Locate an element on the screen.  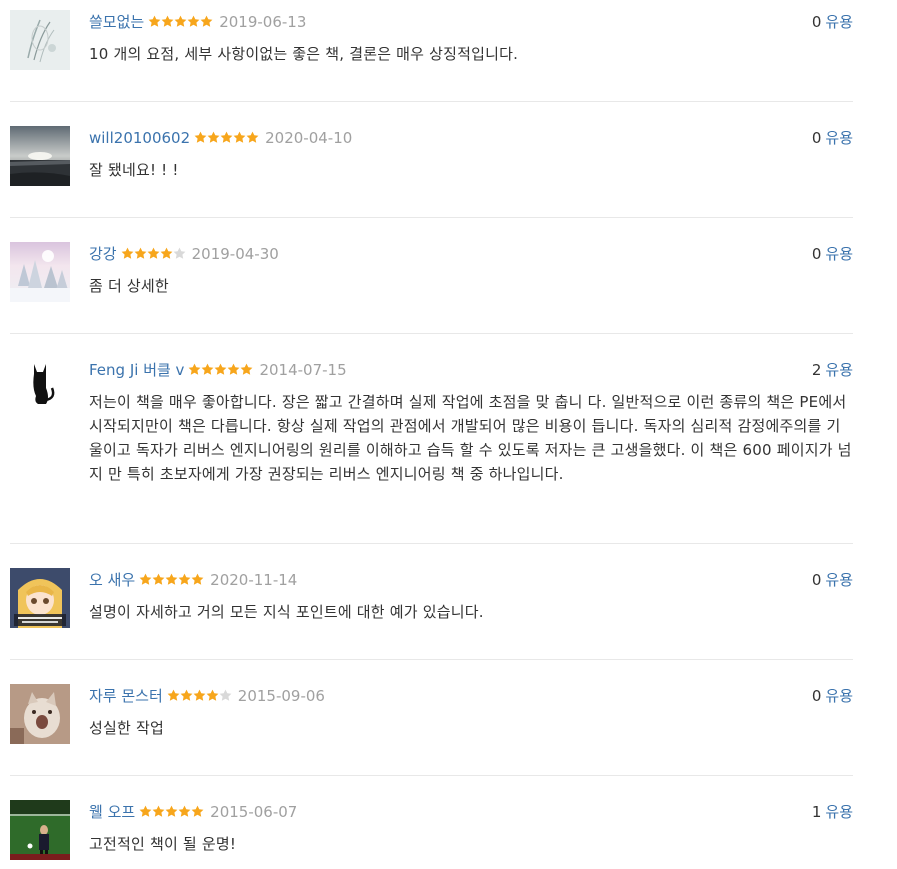
review-header: 쓸모없는 2019-06-13 is located at coordinates (197, 22).